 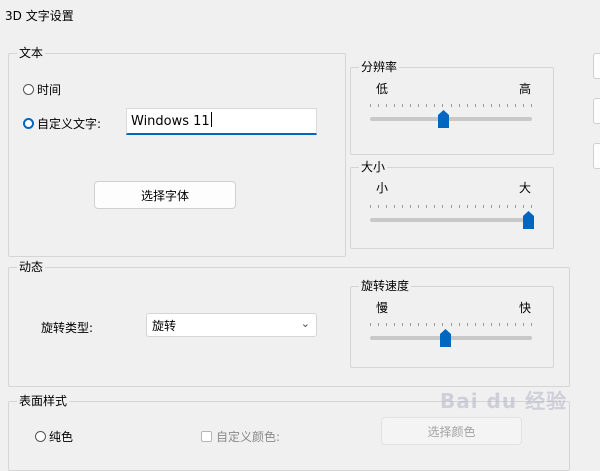 What do you see at coordinates (596, 156) in the screenshot?
I see `help-button-partial` at bounding box center [596, 156].